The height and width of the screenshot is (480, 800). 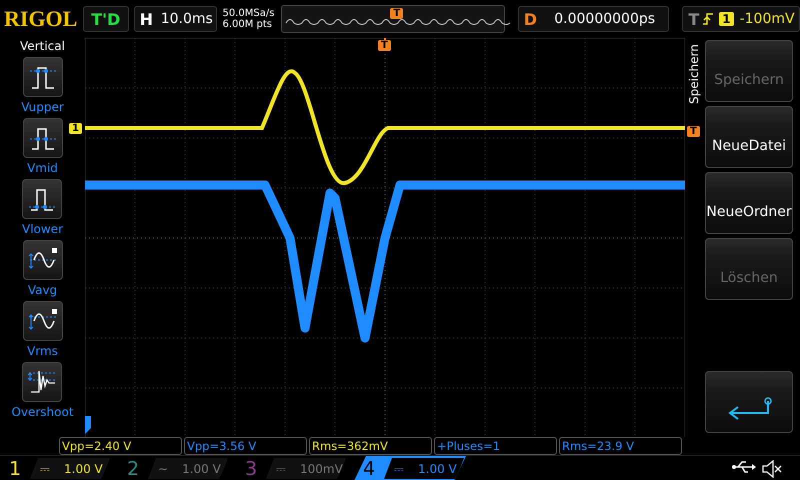 I want to click on sample-rate: 50.0MSa/s, so click(x=249, y=13).